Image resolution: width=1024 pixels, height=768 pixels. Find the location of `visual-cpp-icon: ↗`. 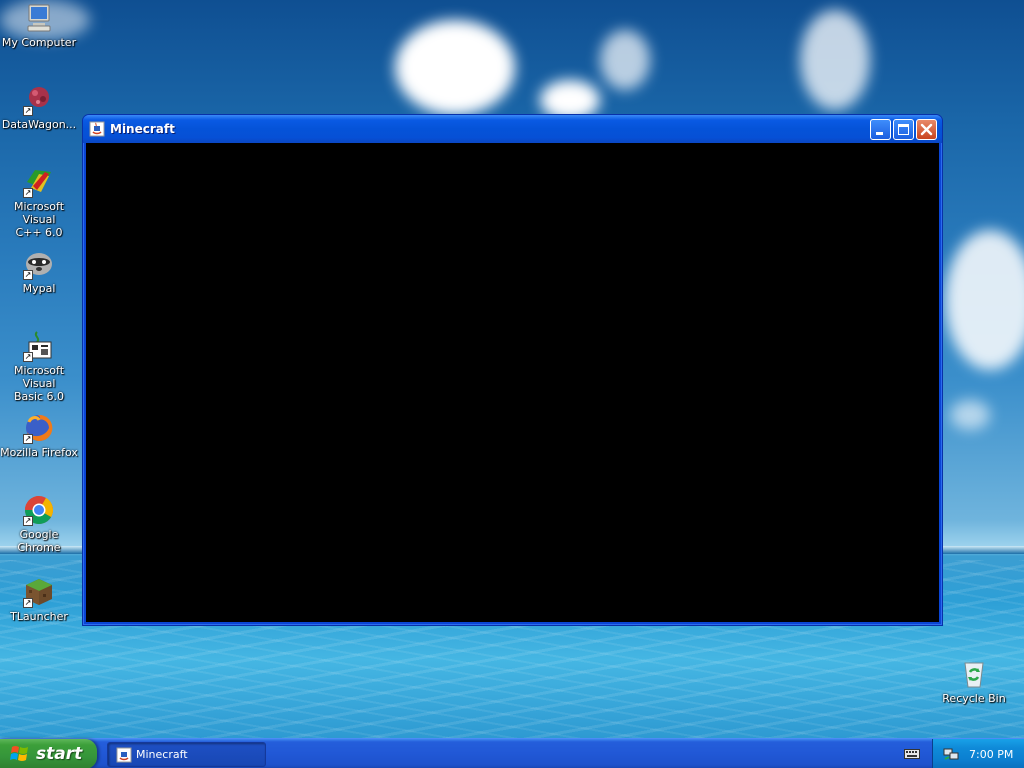

visual-cpp-icon: ↗ is located at coordinates (39, 182).